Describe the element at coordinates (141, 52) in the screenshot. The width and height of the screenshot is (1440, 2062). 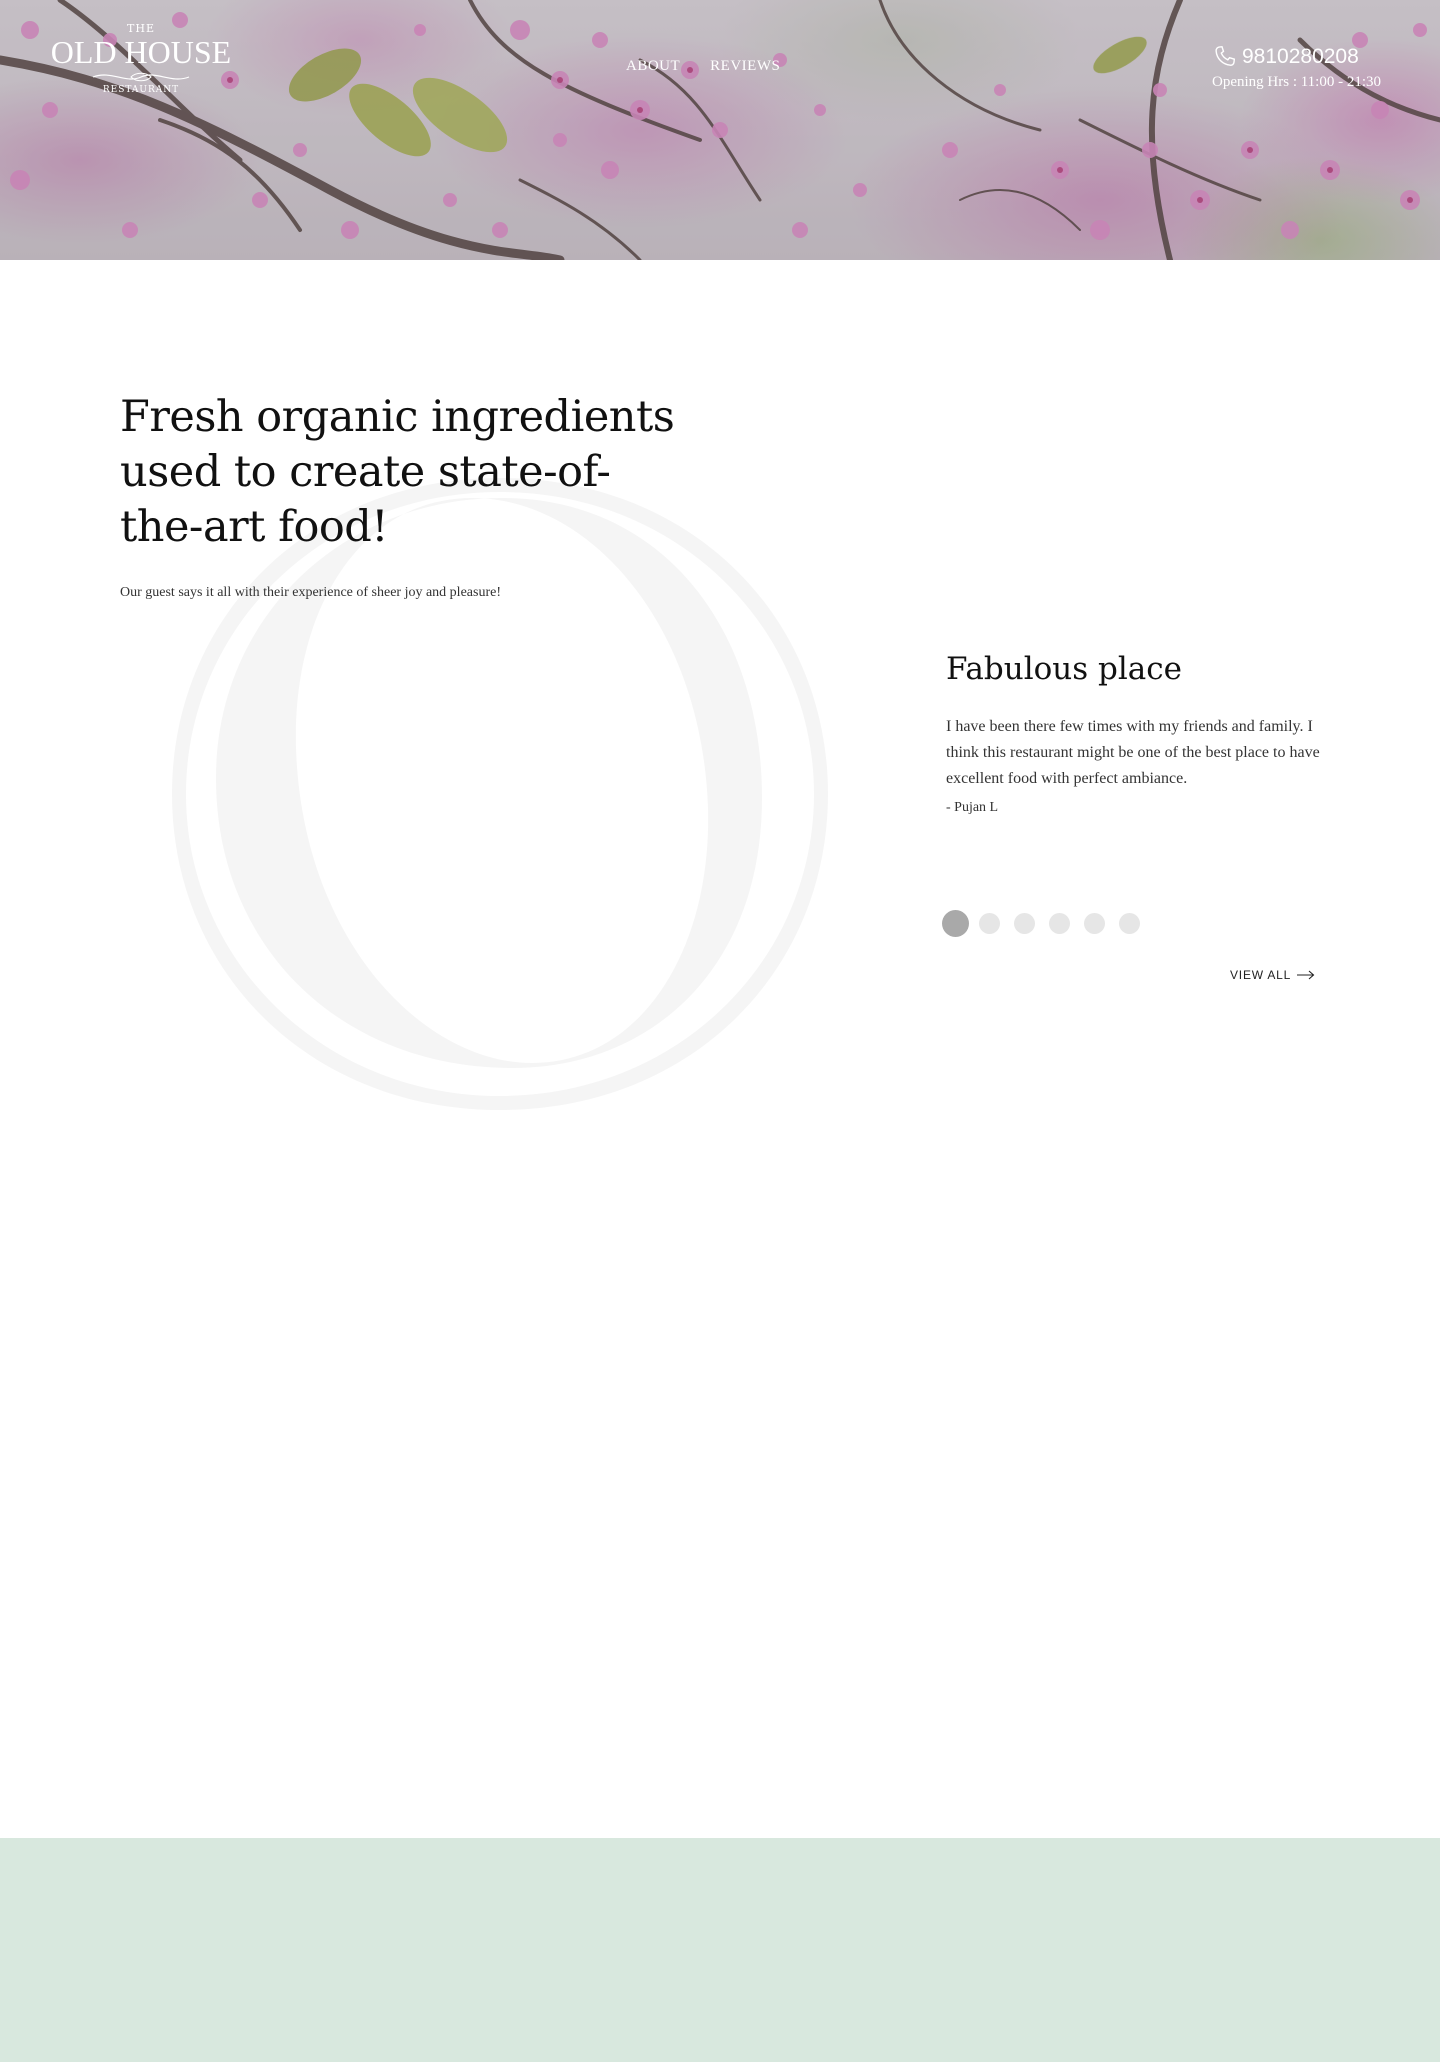
I see `logo-name: OLD HOUSE` at that location.